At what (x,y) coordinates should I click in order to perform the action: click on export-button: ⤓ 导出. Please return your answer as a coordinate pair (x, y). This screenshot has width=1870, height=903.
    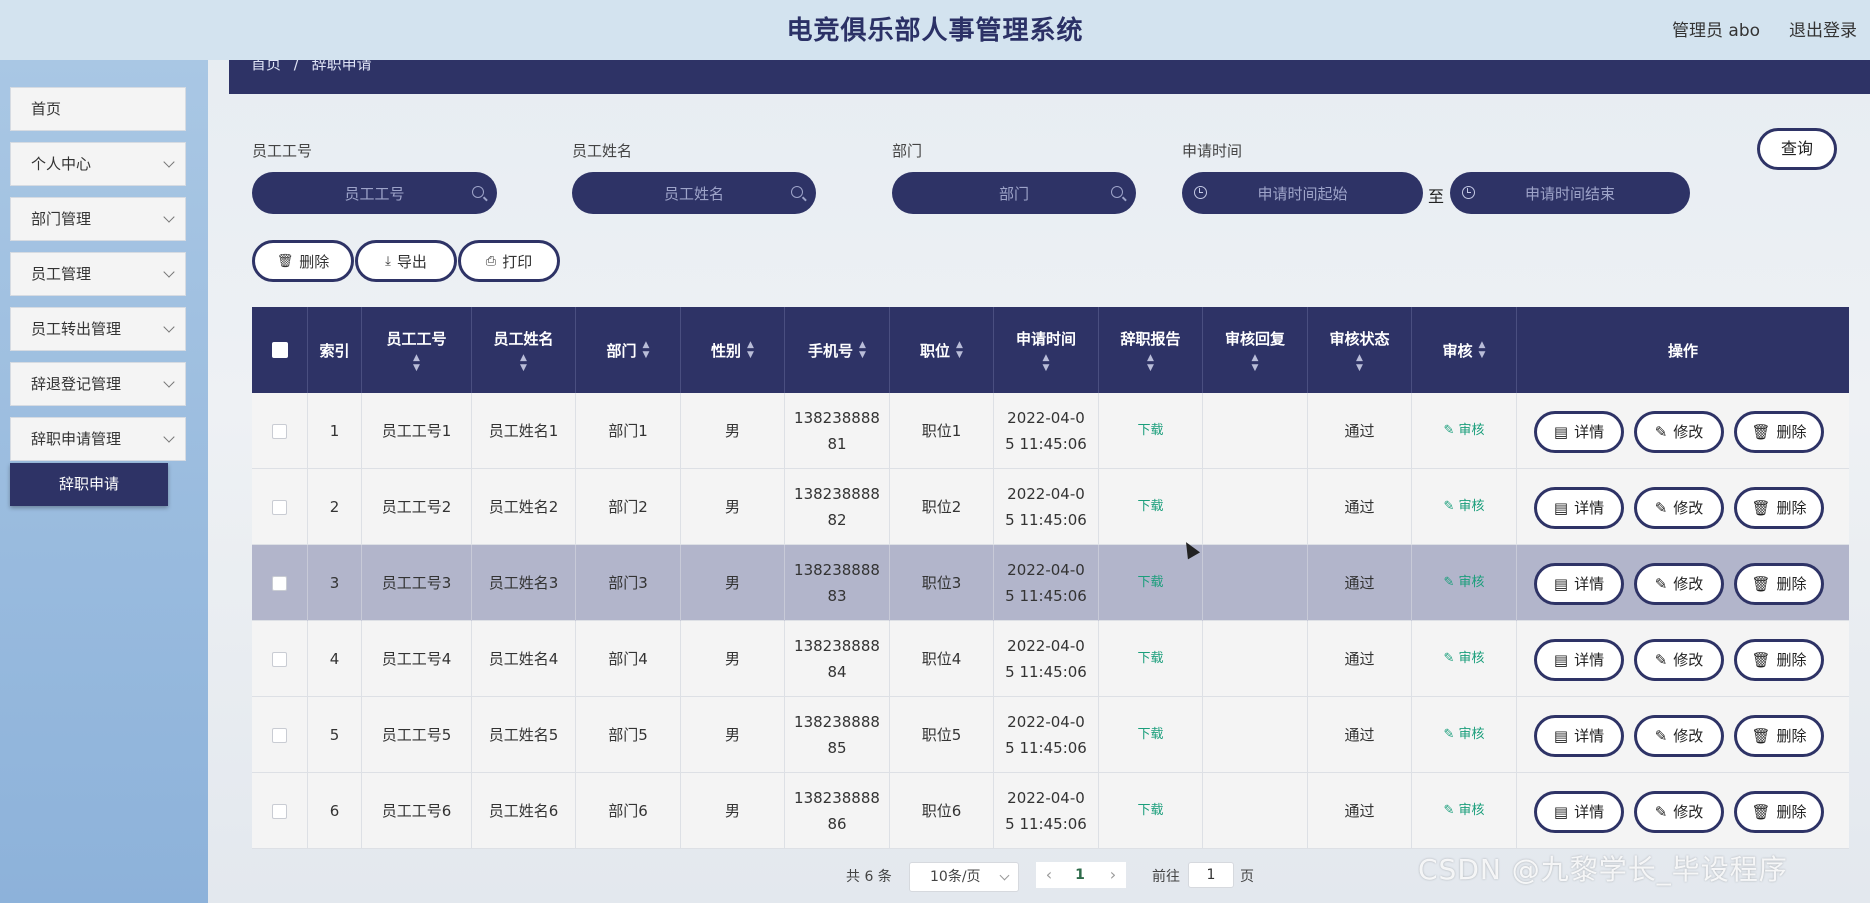
    Looking at the image, I should click on (406, 261).